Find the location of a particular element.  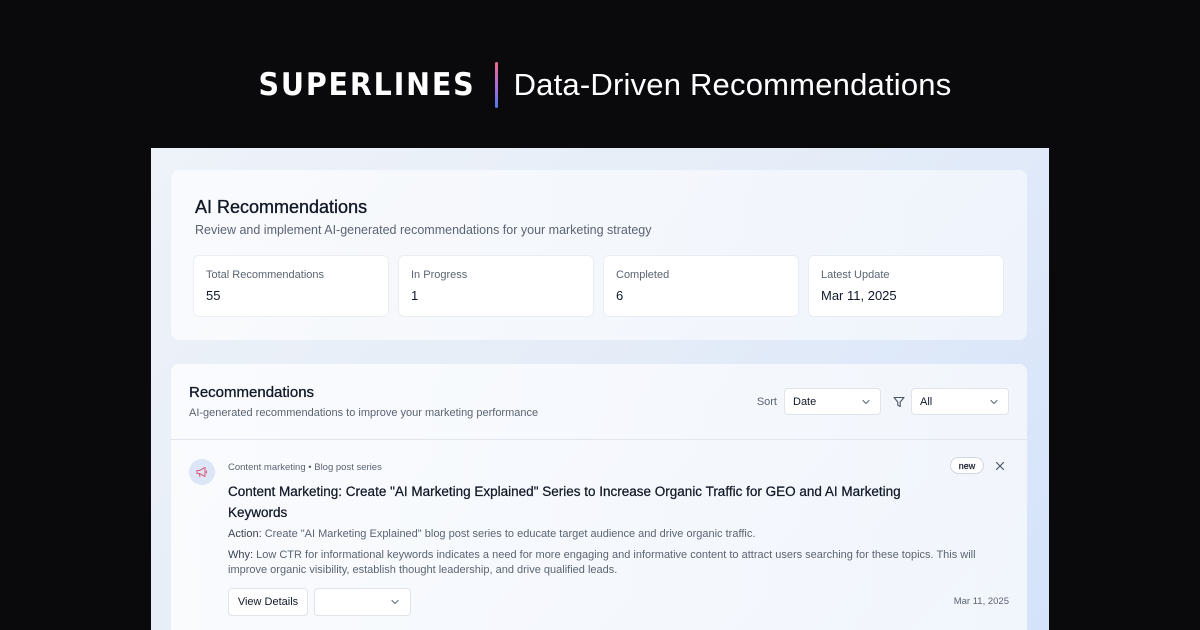

stat-value: Mar 11, 2025 is located at coordinates (859, 295).